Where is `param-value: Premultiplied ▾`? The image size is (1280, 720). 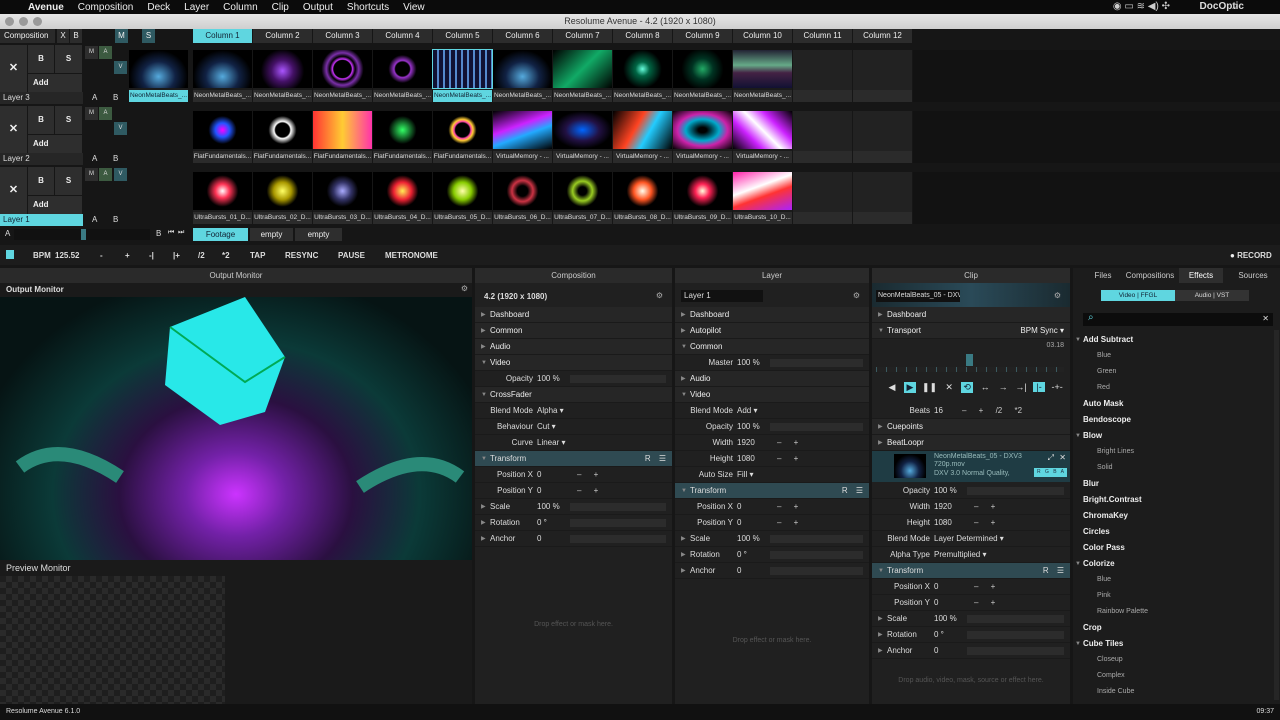 param-value: Premultiplied ▾ is located at coordinates (960, 555).